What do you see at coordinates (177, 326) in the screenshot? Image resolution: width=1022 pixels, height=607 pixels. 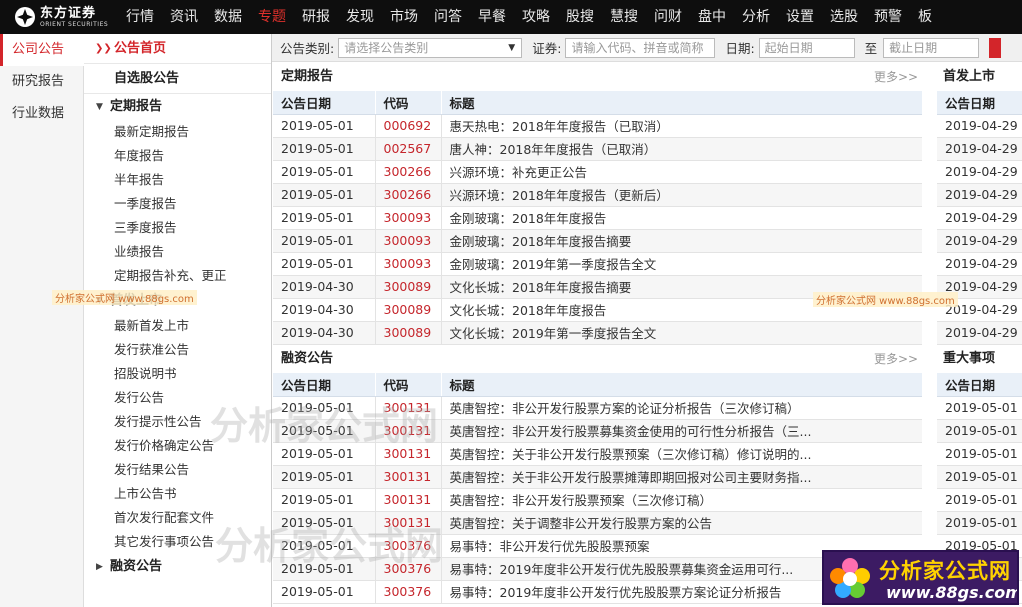 I see `tree-item: 最新首发上市` at bounding box center [177, 326].